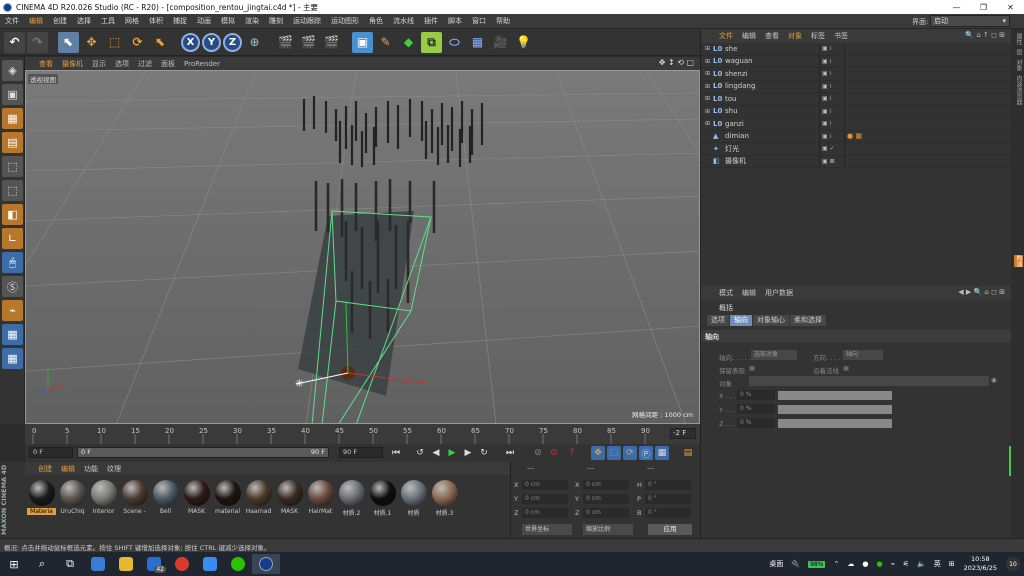  What do you see at coordinates (99, 64) in the screenshot?
I see `viewport-menu-display: 显示` at bounding box center [99, 64].